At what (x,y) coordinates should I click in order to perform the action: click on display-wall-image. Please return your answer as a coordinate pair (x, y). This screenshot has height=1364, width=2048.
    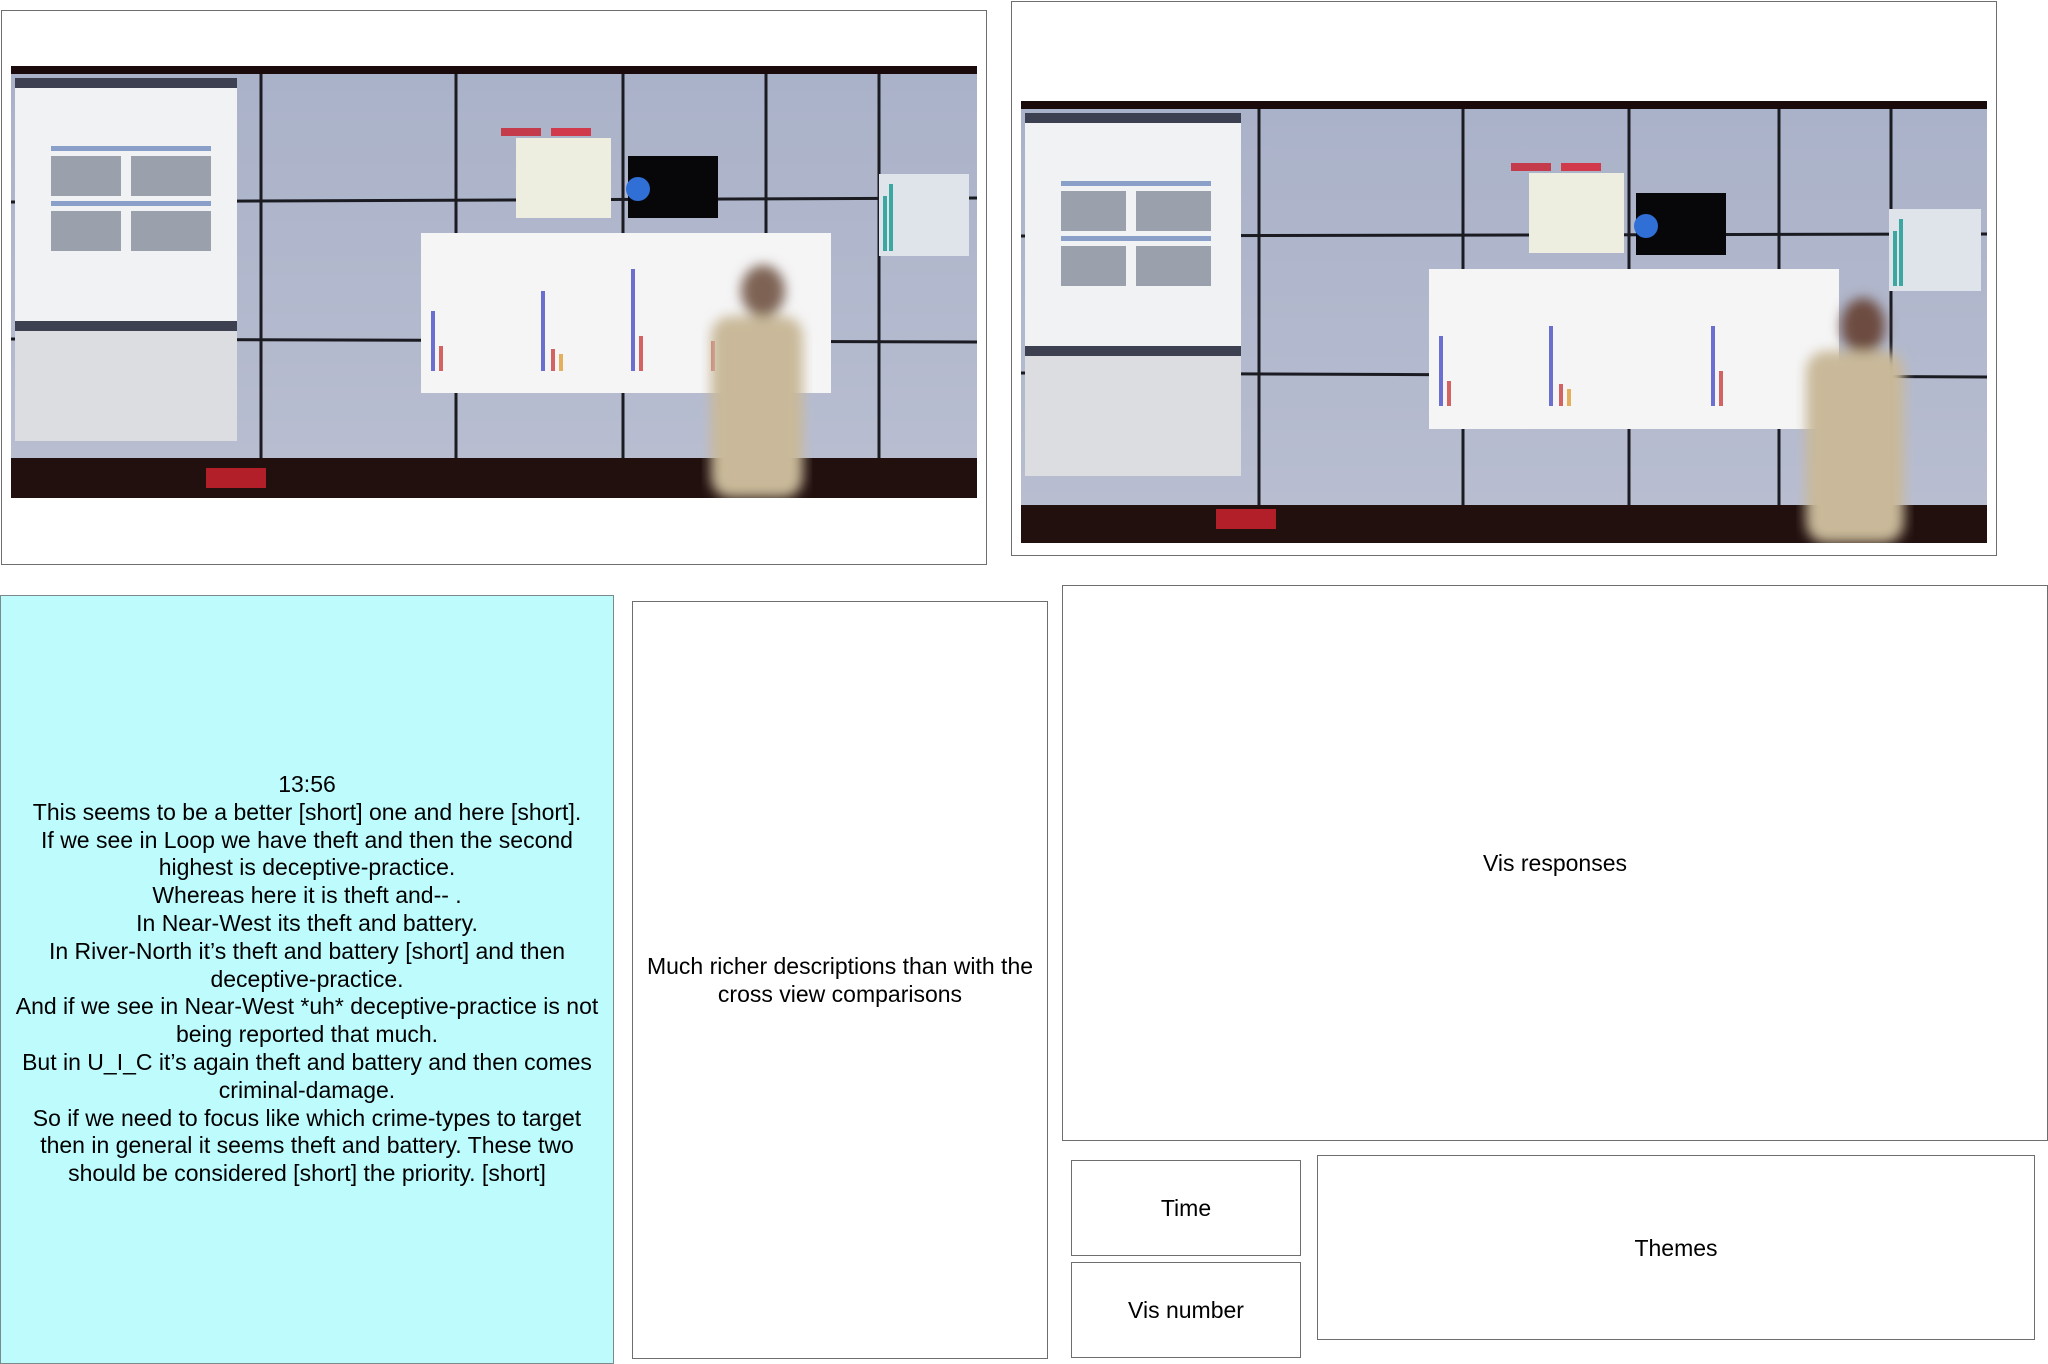
    Looking at the image, I should click on (494, 282).